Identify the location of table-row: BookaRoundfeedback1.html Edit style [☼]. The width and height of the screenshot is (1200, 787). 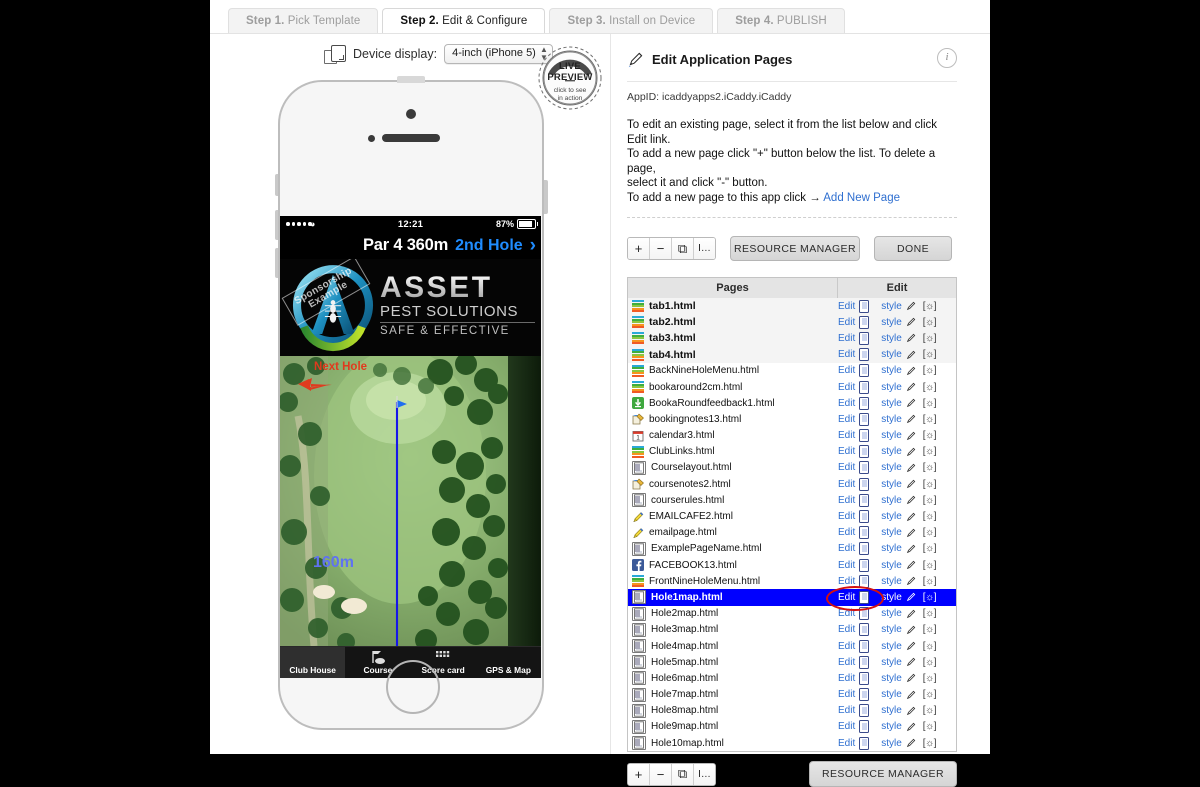
(792, 403).